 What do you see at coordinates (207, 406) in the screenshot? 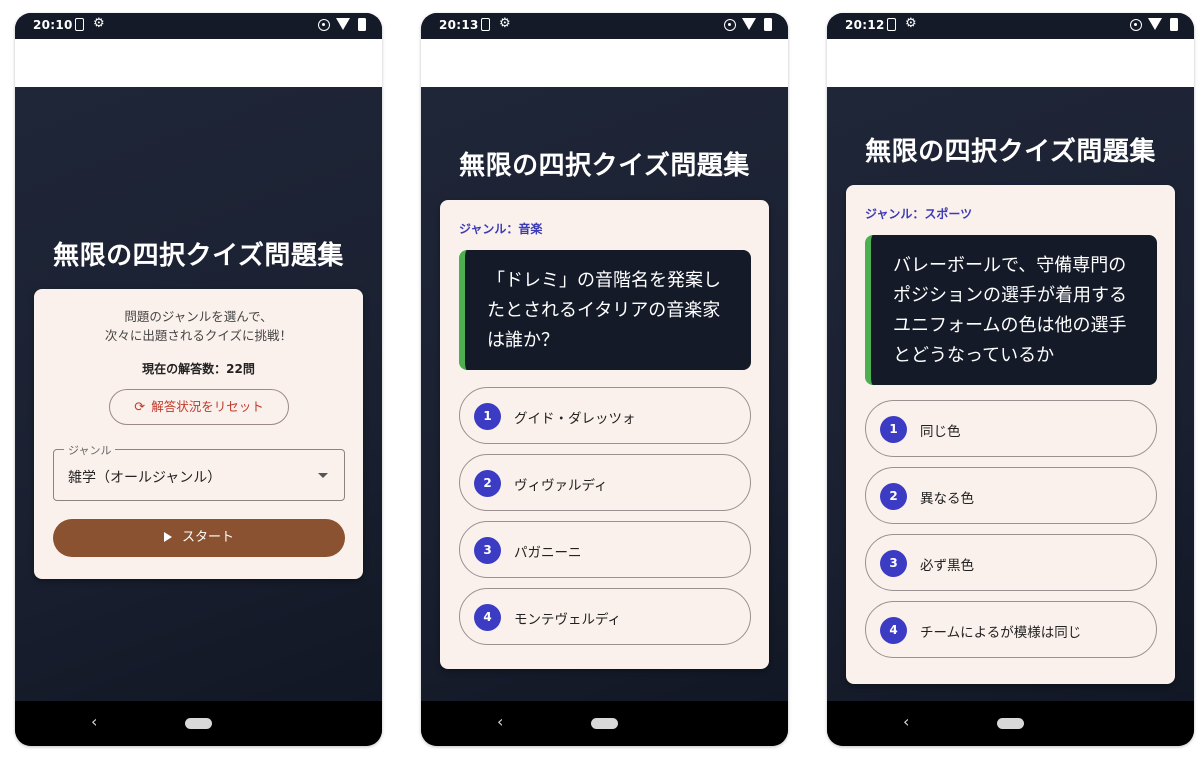
I see `reset-progress-label: 解答状況をリセット` at bounding box center [207, 406].